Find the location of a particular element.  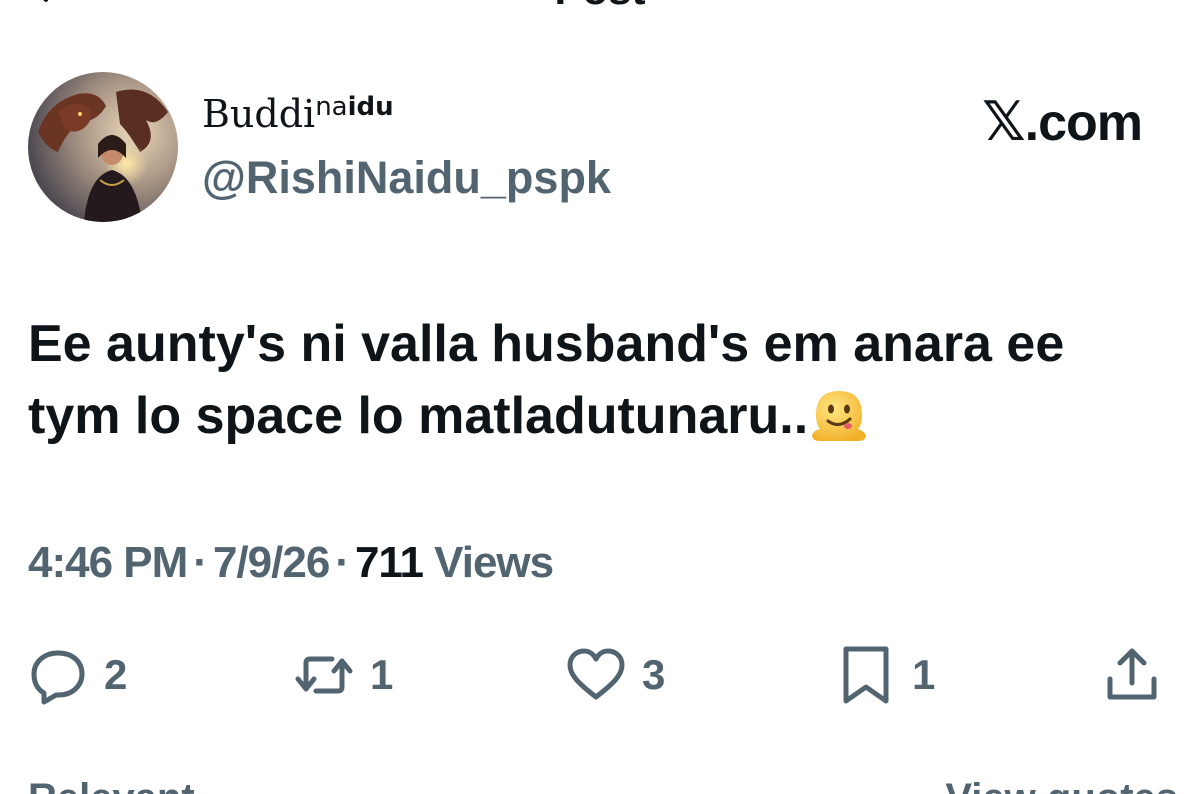

repost-icon is located at coordinates (324, 675).